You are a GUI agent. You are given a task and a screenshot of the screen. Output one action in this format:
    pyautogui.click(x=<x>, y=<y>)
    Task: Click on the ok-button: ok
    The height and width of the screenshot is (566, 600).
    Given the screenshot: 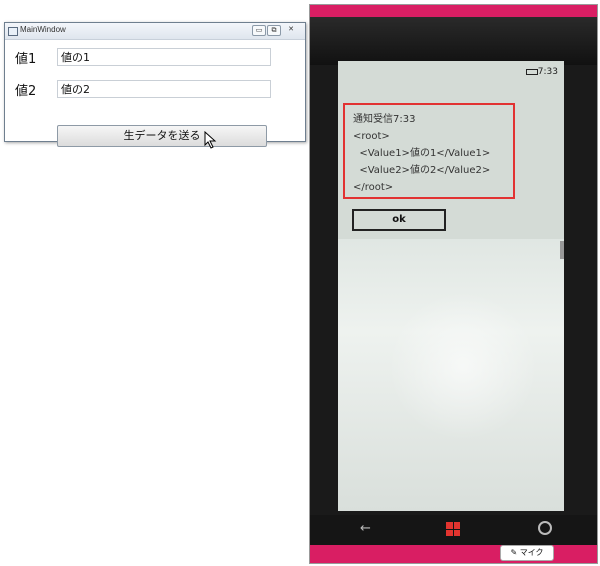 What is the action you would take?
    pyautogui.click(x=399, y=220)
    